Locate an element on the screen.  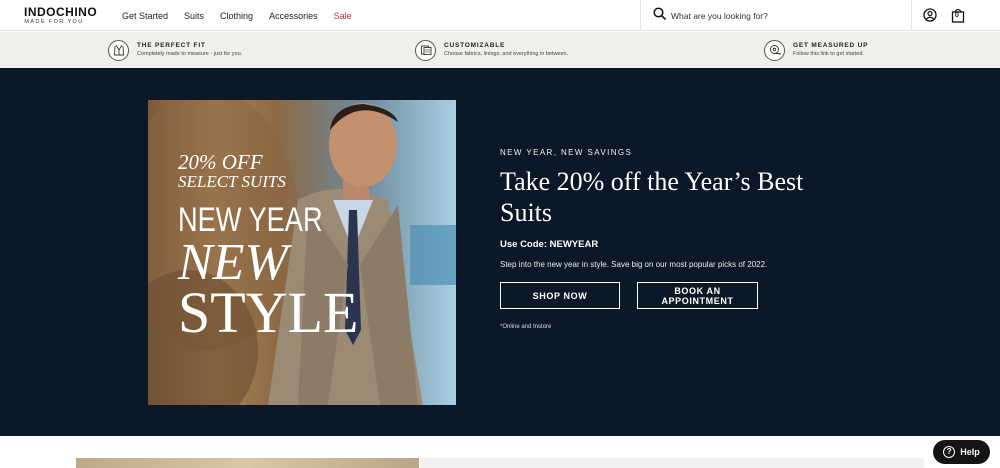
help-label: Help is located at coordinates (970, 452).